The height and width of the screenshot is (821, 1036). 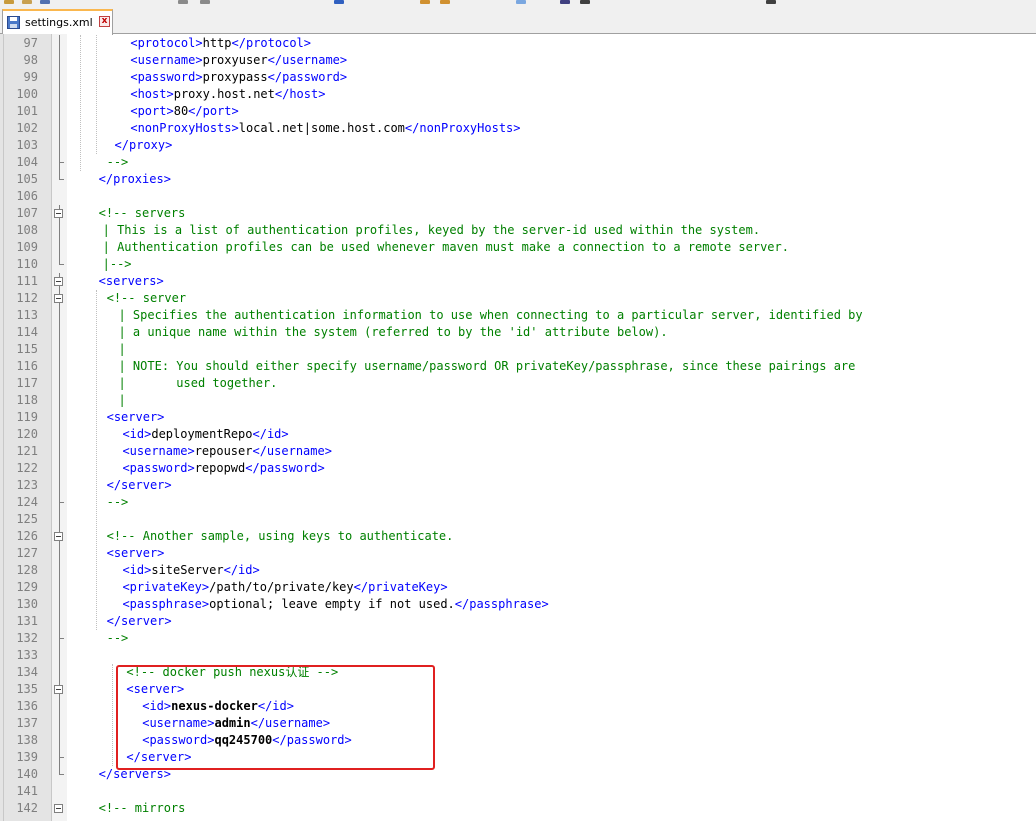 What do you see at coordinates (400, 587) in the screenshot?
I see `xml-tag: </privateKey>` at bounding box center [400, 587].